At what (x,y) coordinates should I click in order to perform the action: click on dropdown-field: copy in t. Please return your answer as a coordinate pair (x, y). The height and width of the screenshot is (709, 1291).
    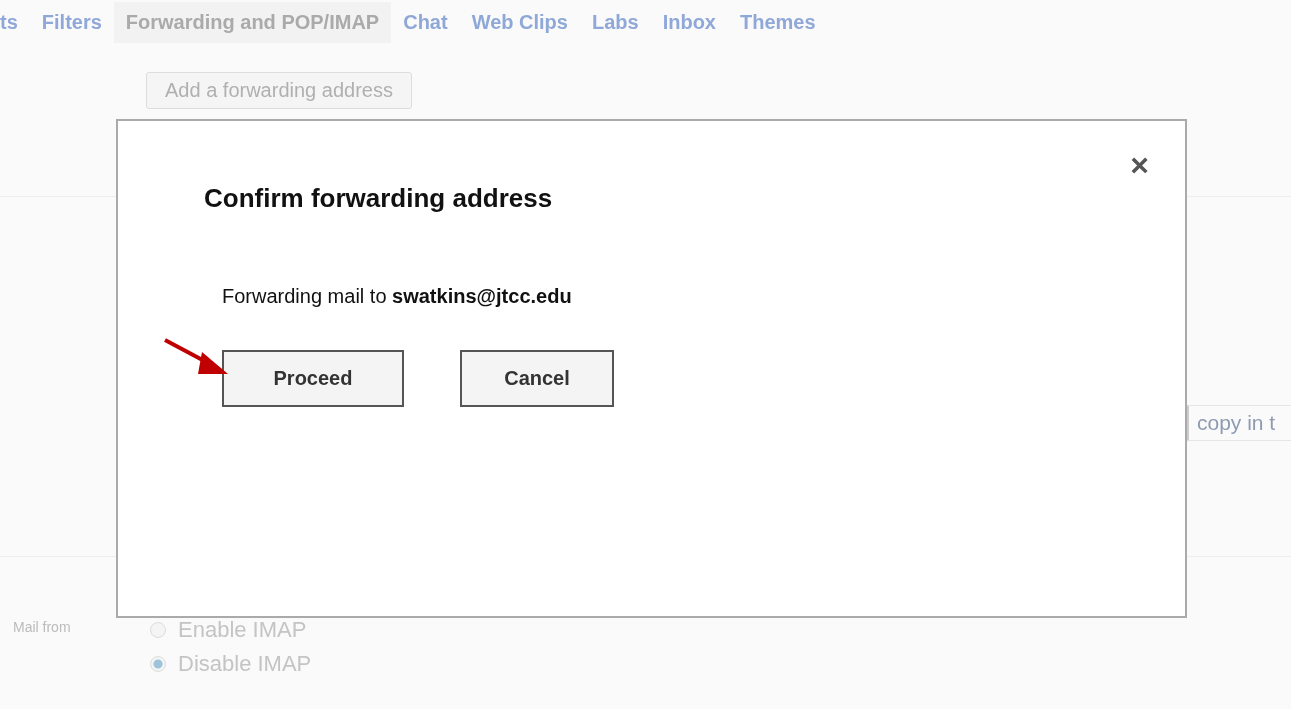
    Looking at the image, I should click on (1238, 423).